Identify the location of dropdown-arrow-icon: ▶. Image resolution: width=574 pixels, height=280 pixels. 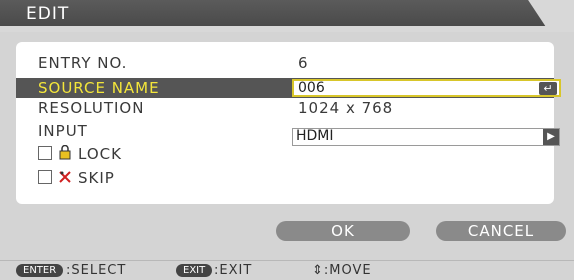
(551, 137).